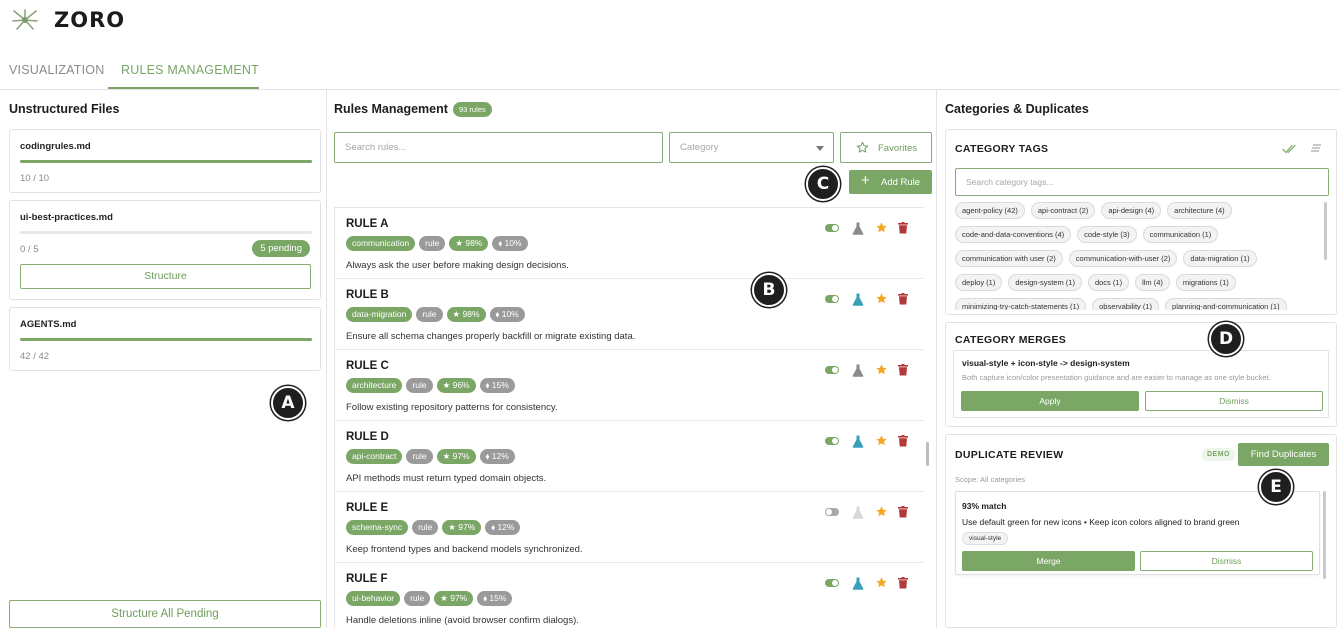 The width and height of the screenshot is (1340, 628). Describe the element at coordinates (1226, 561) in the screenshot. I see `dismiss-duplicate-button: Dismiss` at that location.